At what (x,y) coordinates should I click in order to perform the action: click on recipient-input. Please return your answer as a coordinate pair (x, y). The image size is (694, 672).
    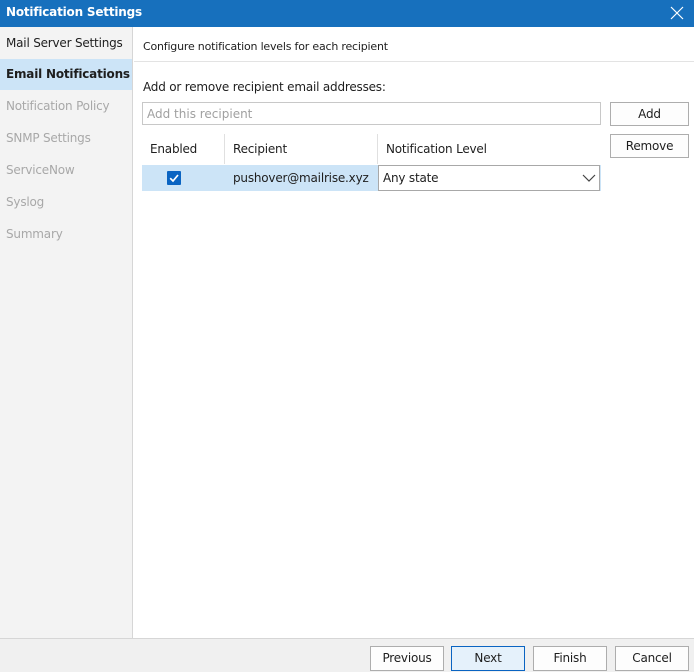
    Looking at the image, I should click on (371, 113).